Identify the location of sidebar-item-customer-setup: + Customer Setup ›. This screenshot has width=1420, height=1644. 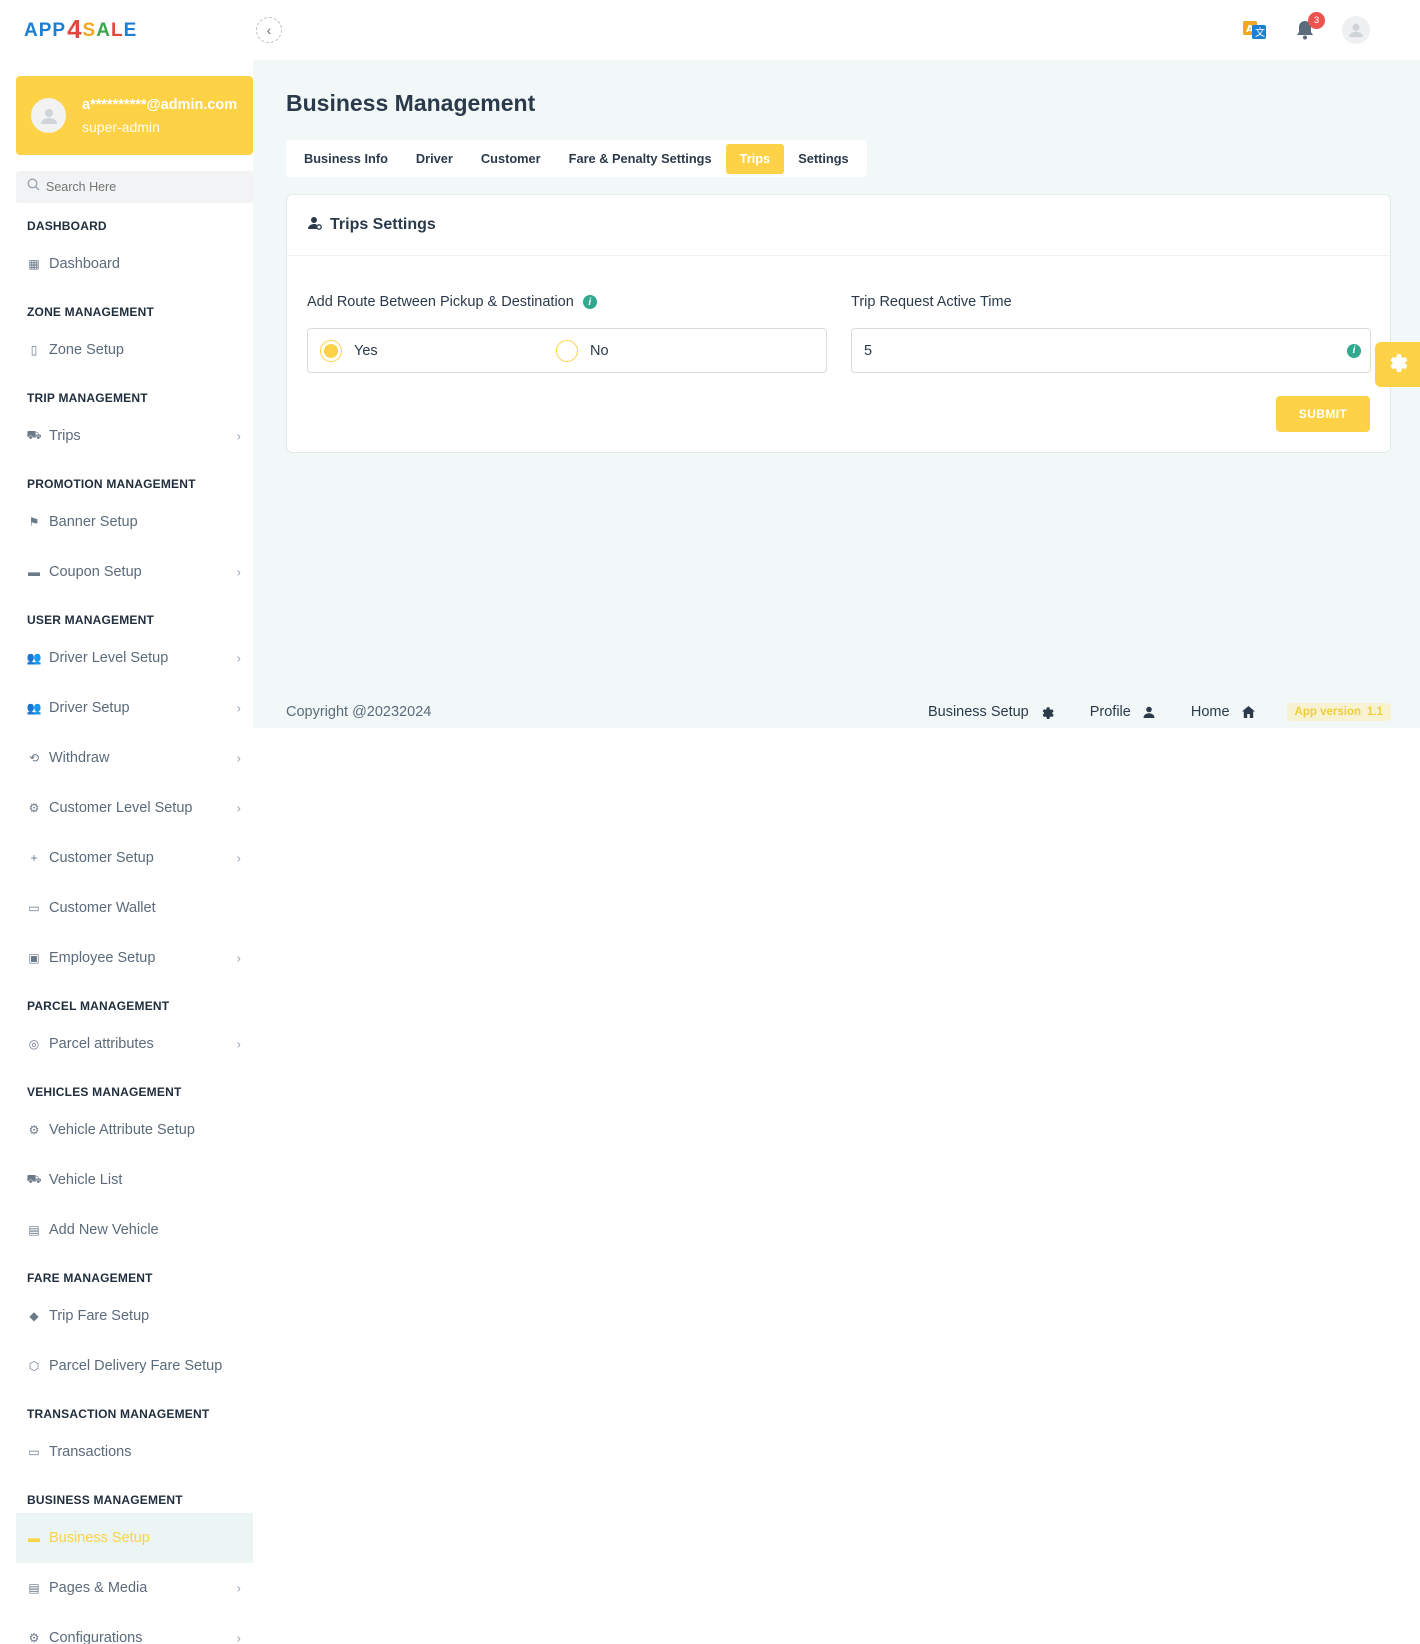
(134, 858).